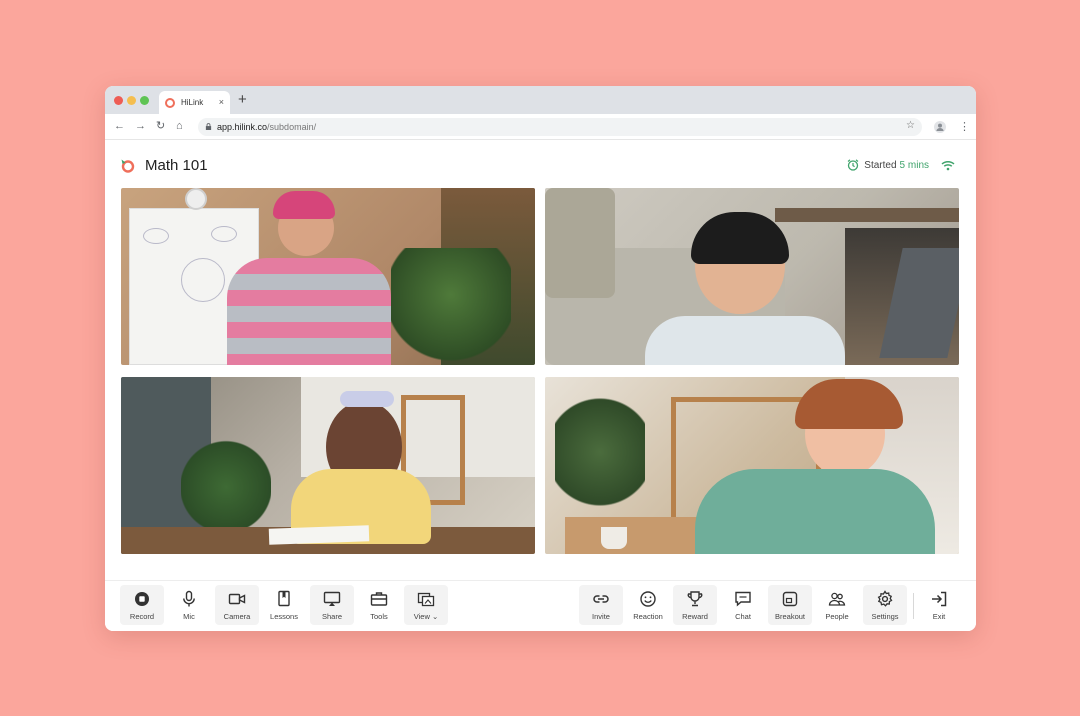 The image size is (1080, 716). Describe the element at coordinates (242, 100) in the screenshot. I see `new-tab-button: +` at that location.